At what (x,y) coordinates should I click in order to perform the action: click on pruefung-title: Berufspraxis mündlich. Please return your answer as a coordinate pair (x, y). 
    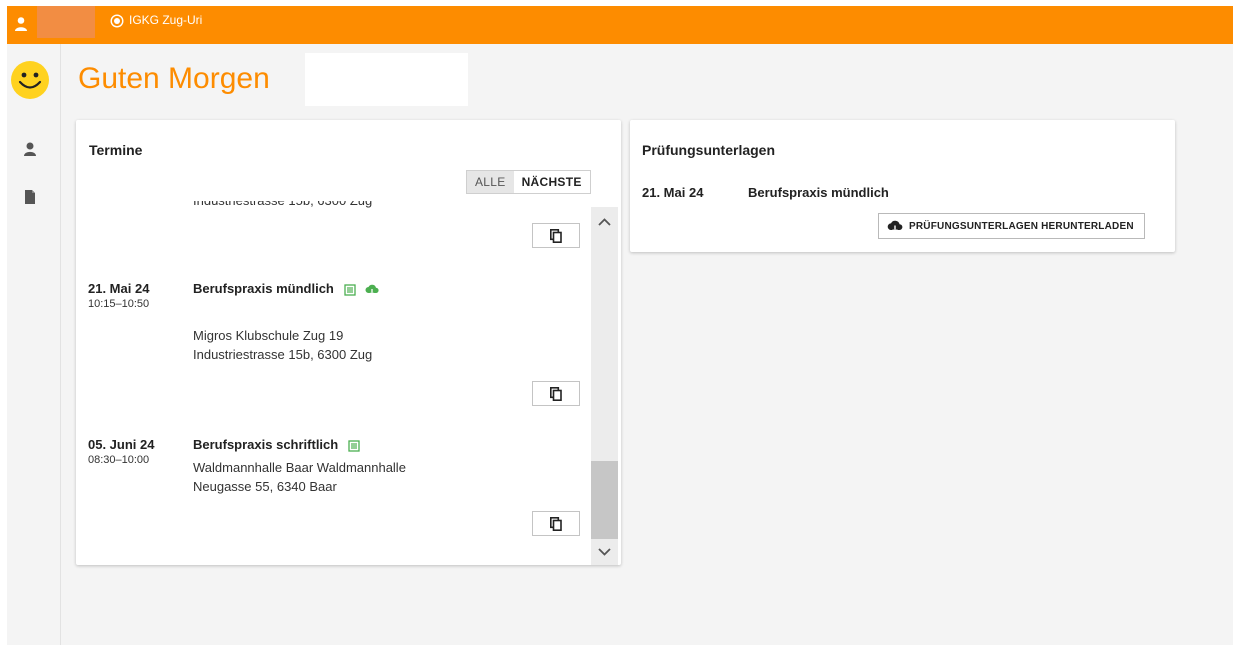
    Looking at the image, I should click on (818, 192).